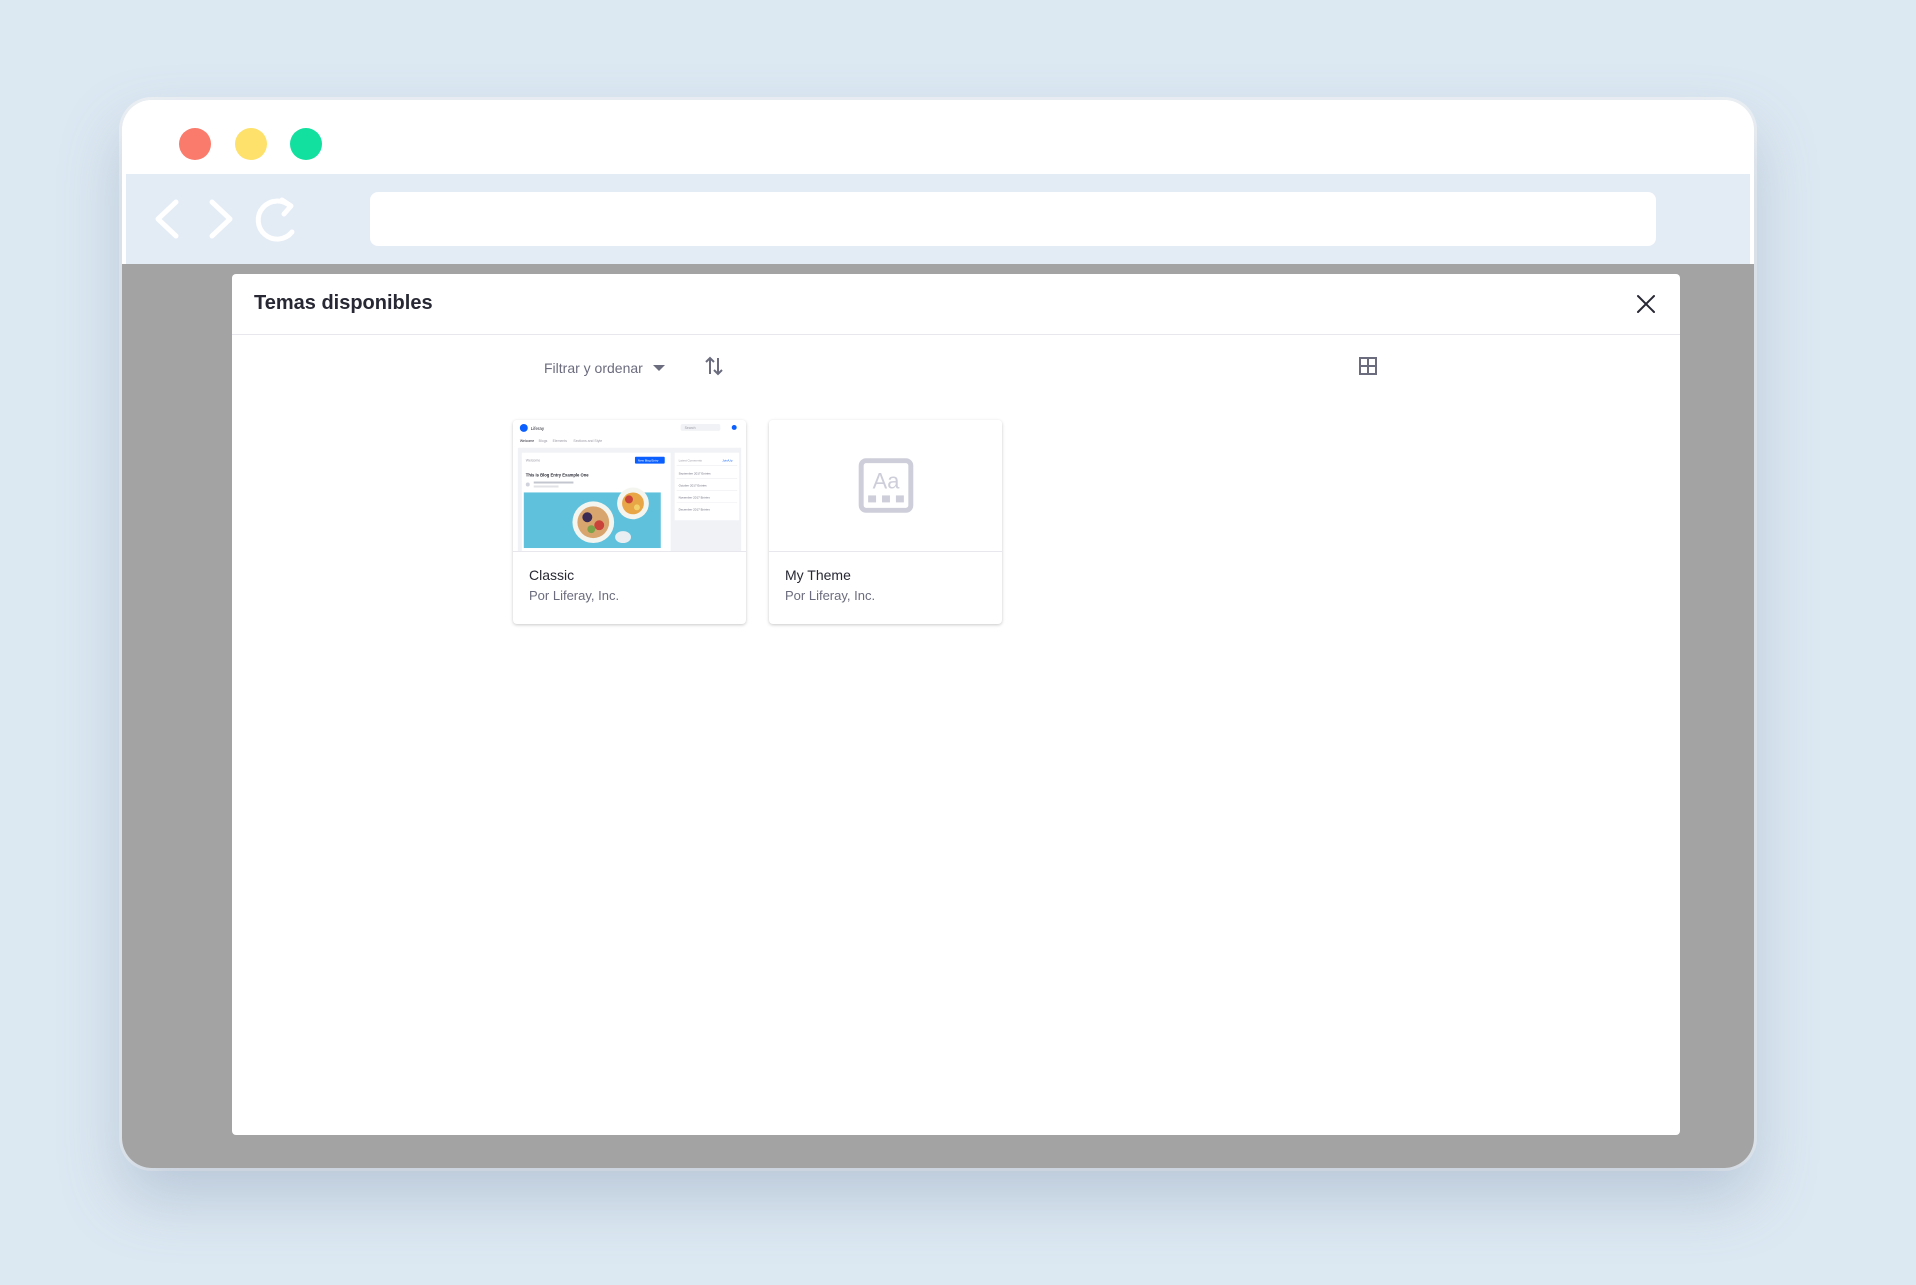 This screenshot has width=1916, height=1285. I want to click on chevron-left-icon, so click(167, 219).